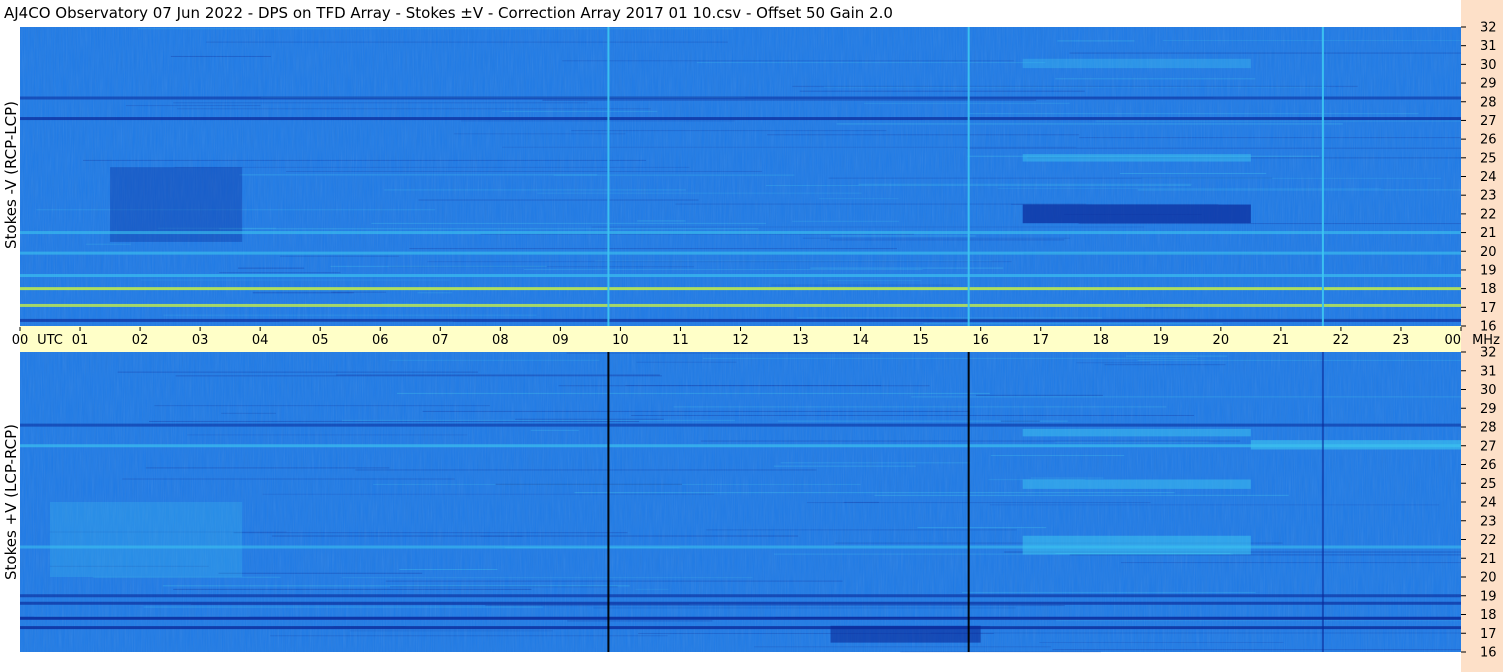 The width and height of the screenshot is (1503, 672). What do you see at coordinates (1401, 340) in the screenshot?
I see `x-tick-label: 23` at bounding box center [1401, 340].